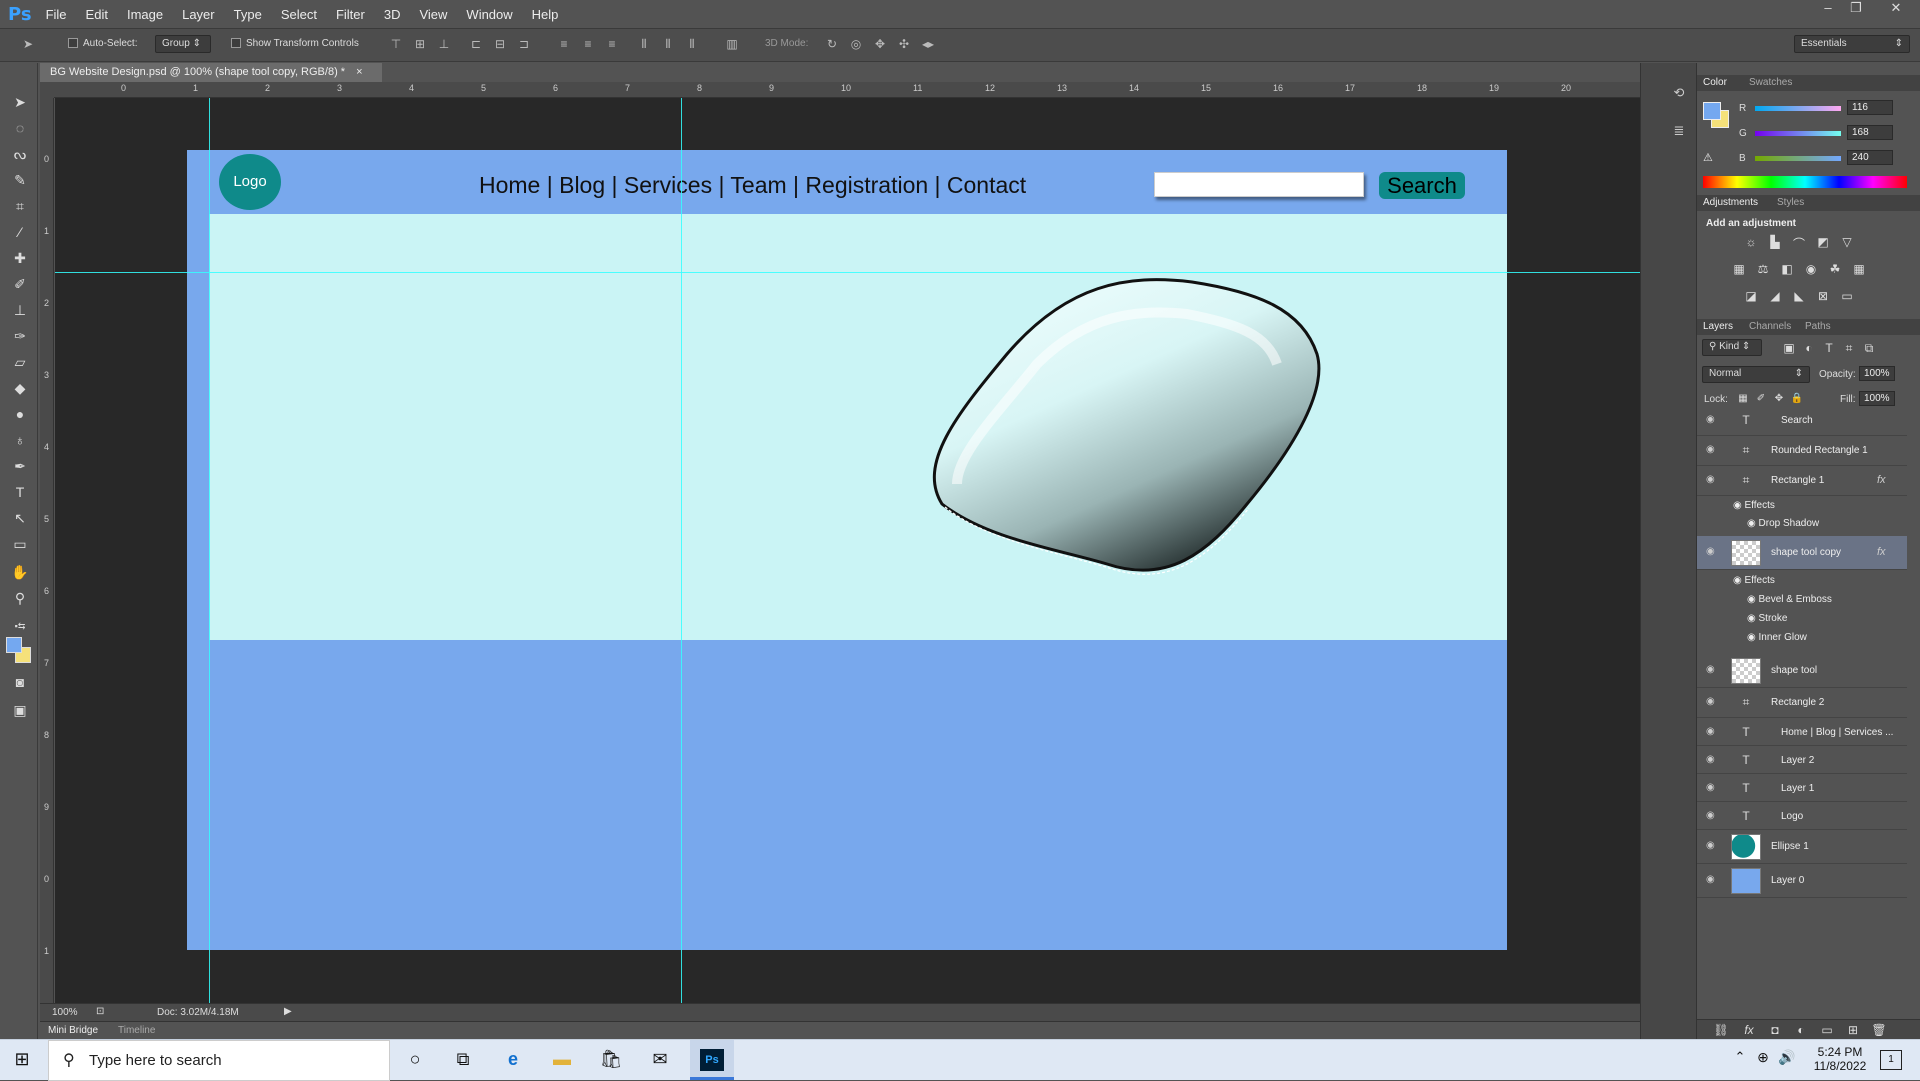  Describe the element at coordinates (1870, 107) in the screenshot. I see `r-value: 116` at that location.